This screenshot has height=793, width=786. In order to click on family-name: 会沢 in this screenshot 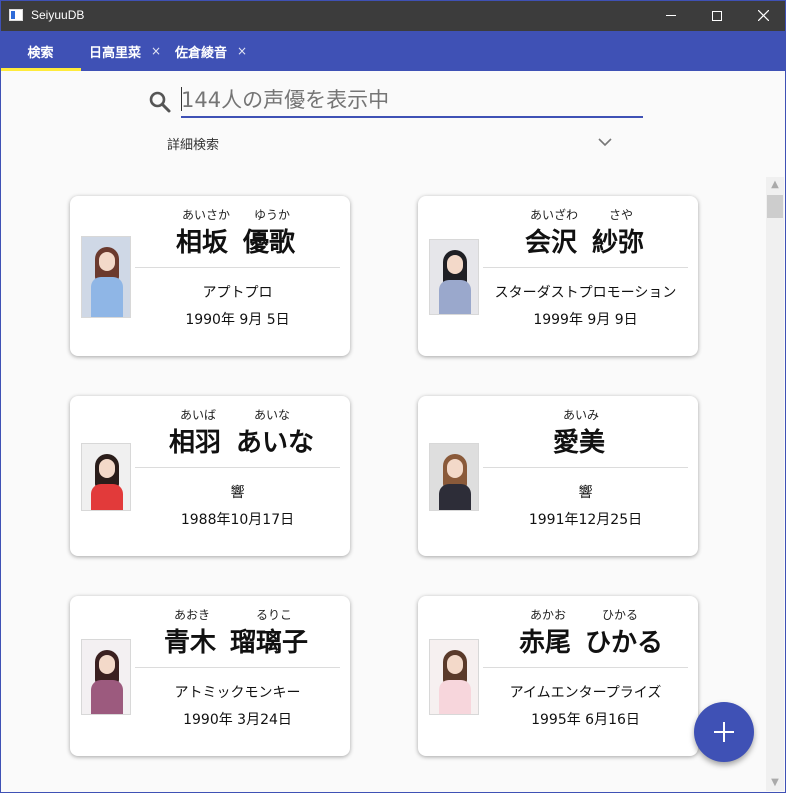, I will do `click(551, 243)`.